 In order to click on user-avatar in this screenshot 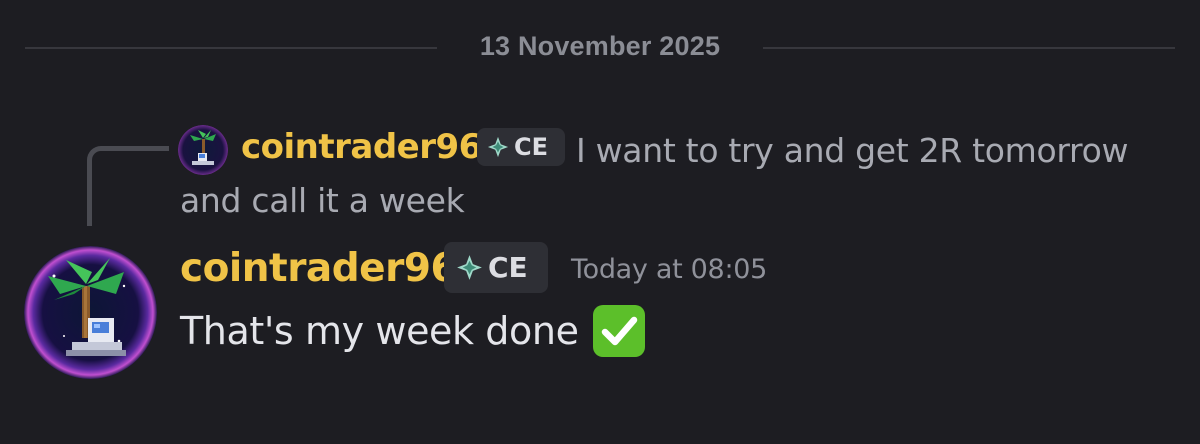, I will do `click(90, 312)`.